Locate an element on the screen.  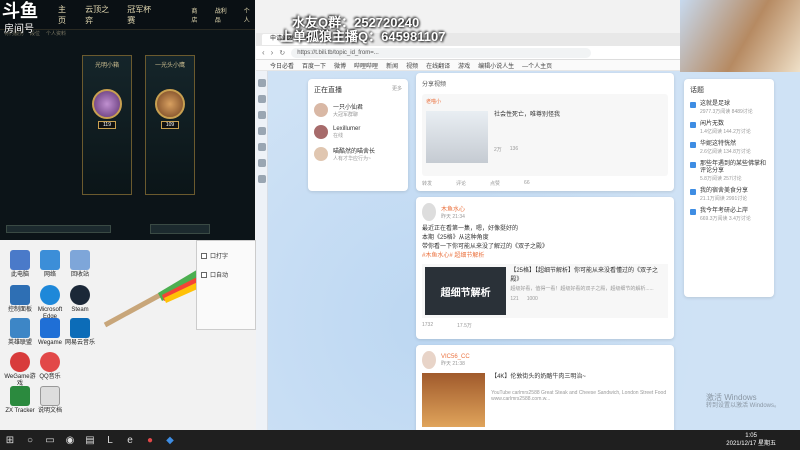
topic-item: 我今年考研必上岸 669.3万阅读 3.4万讨论 is located at coordinates (729, 215).